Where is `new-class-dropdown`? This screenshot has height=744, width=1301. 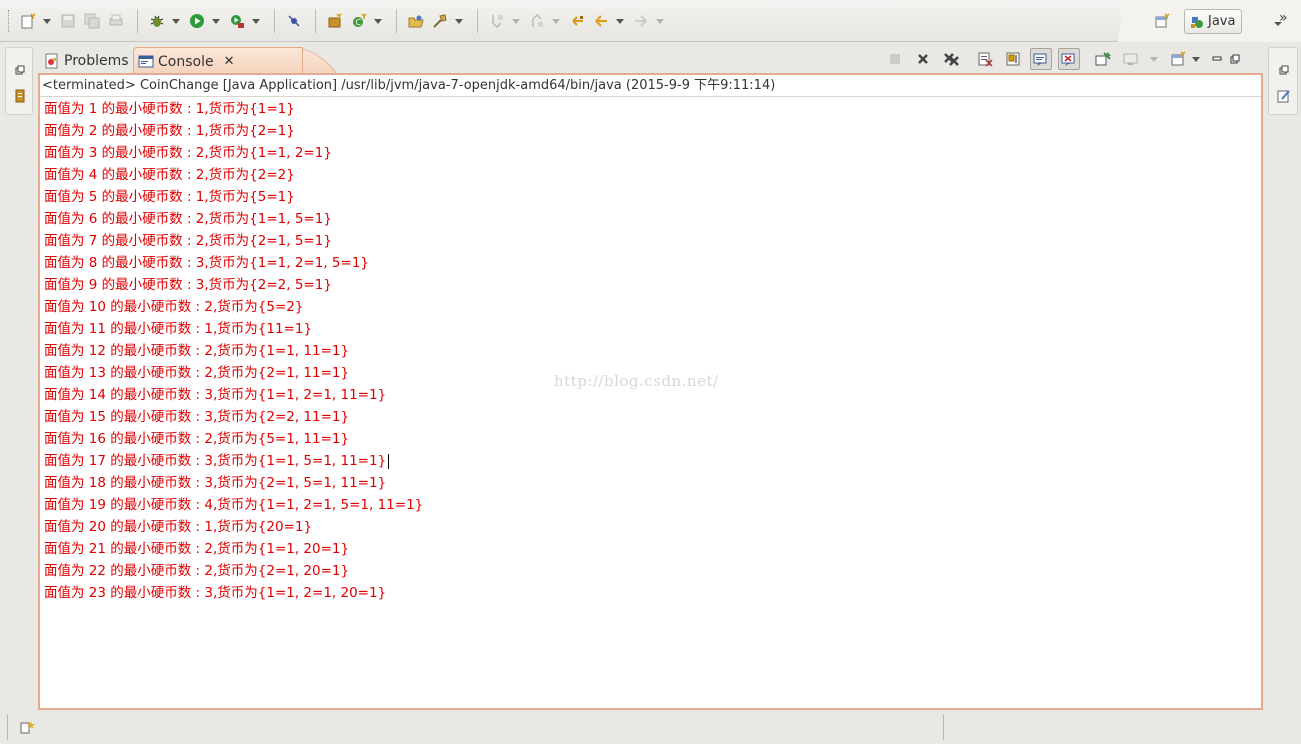 new-class-dropdown is located at coordinates (378, 21).